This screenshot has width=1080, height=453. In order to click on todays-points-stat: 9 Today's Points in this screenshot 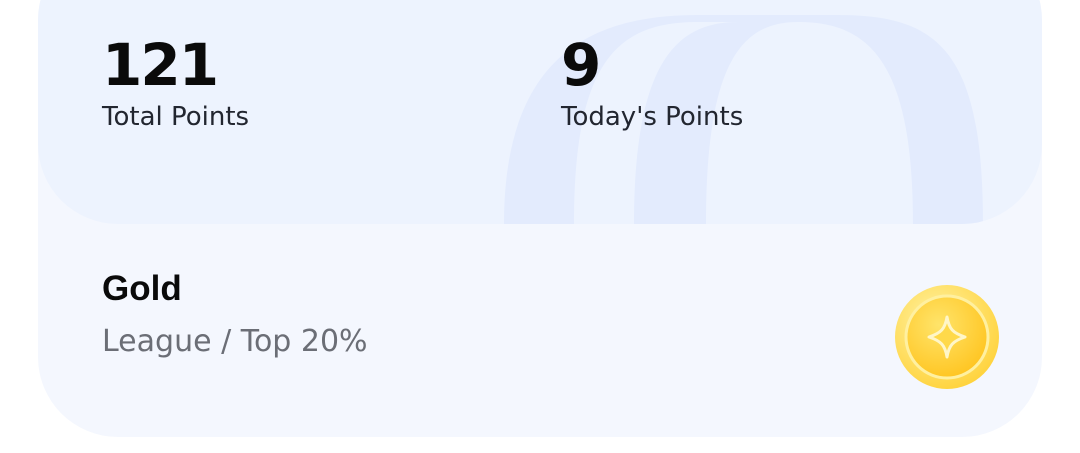, I will do `click(652, 83)`.